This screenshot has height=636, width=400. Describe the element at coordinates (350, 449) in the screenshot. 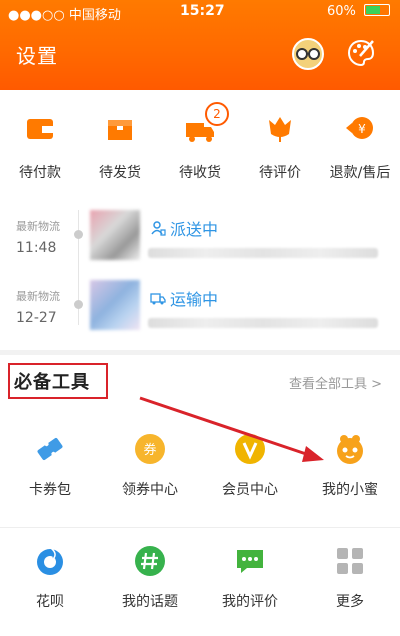

I see `assistant-icon` at that location.